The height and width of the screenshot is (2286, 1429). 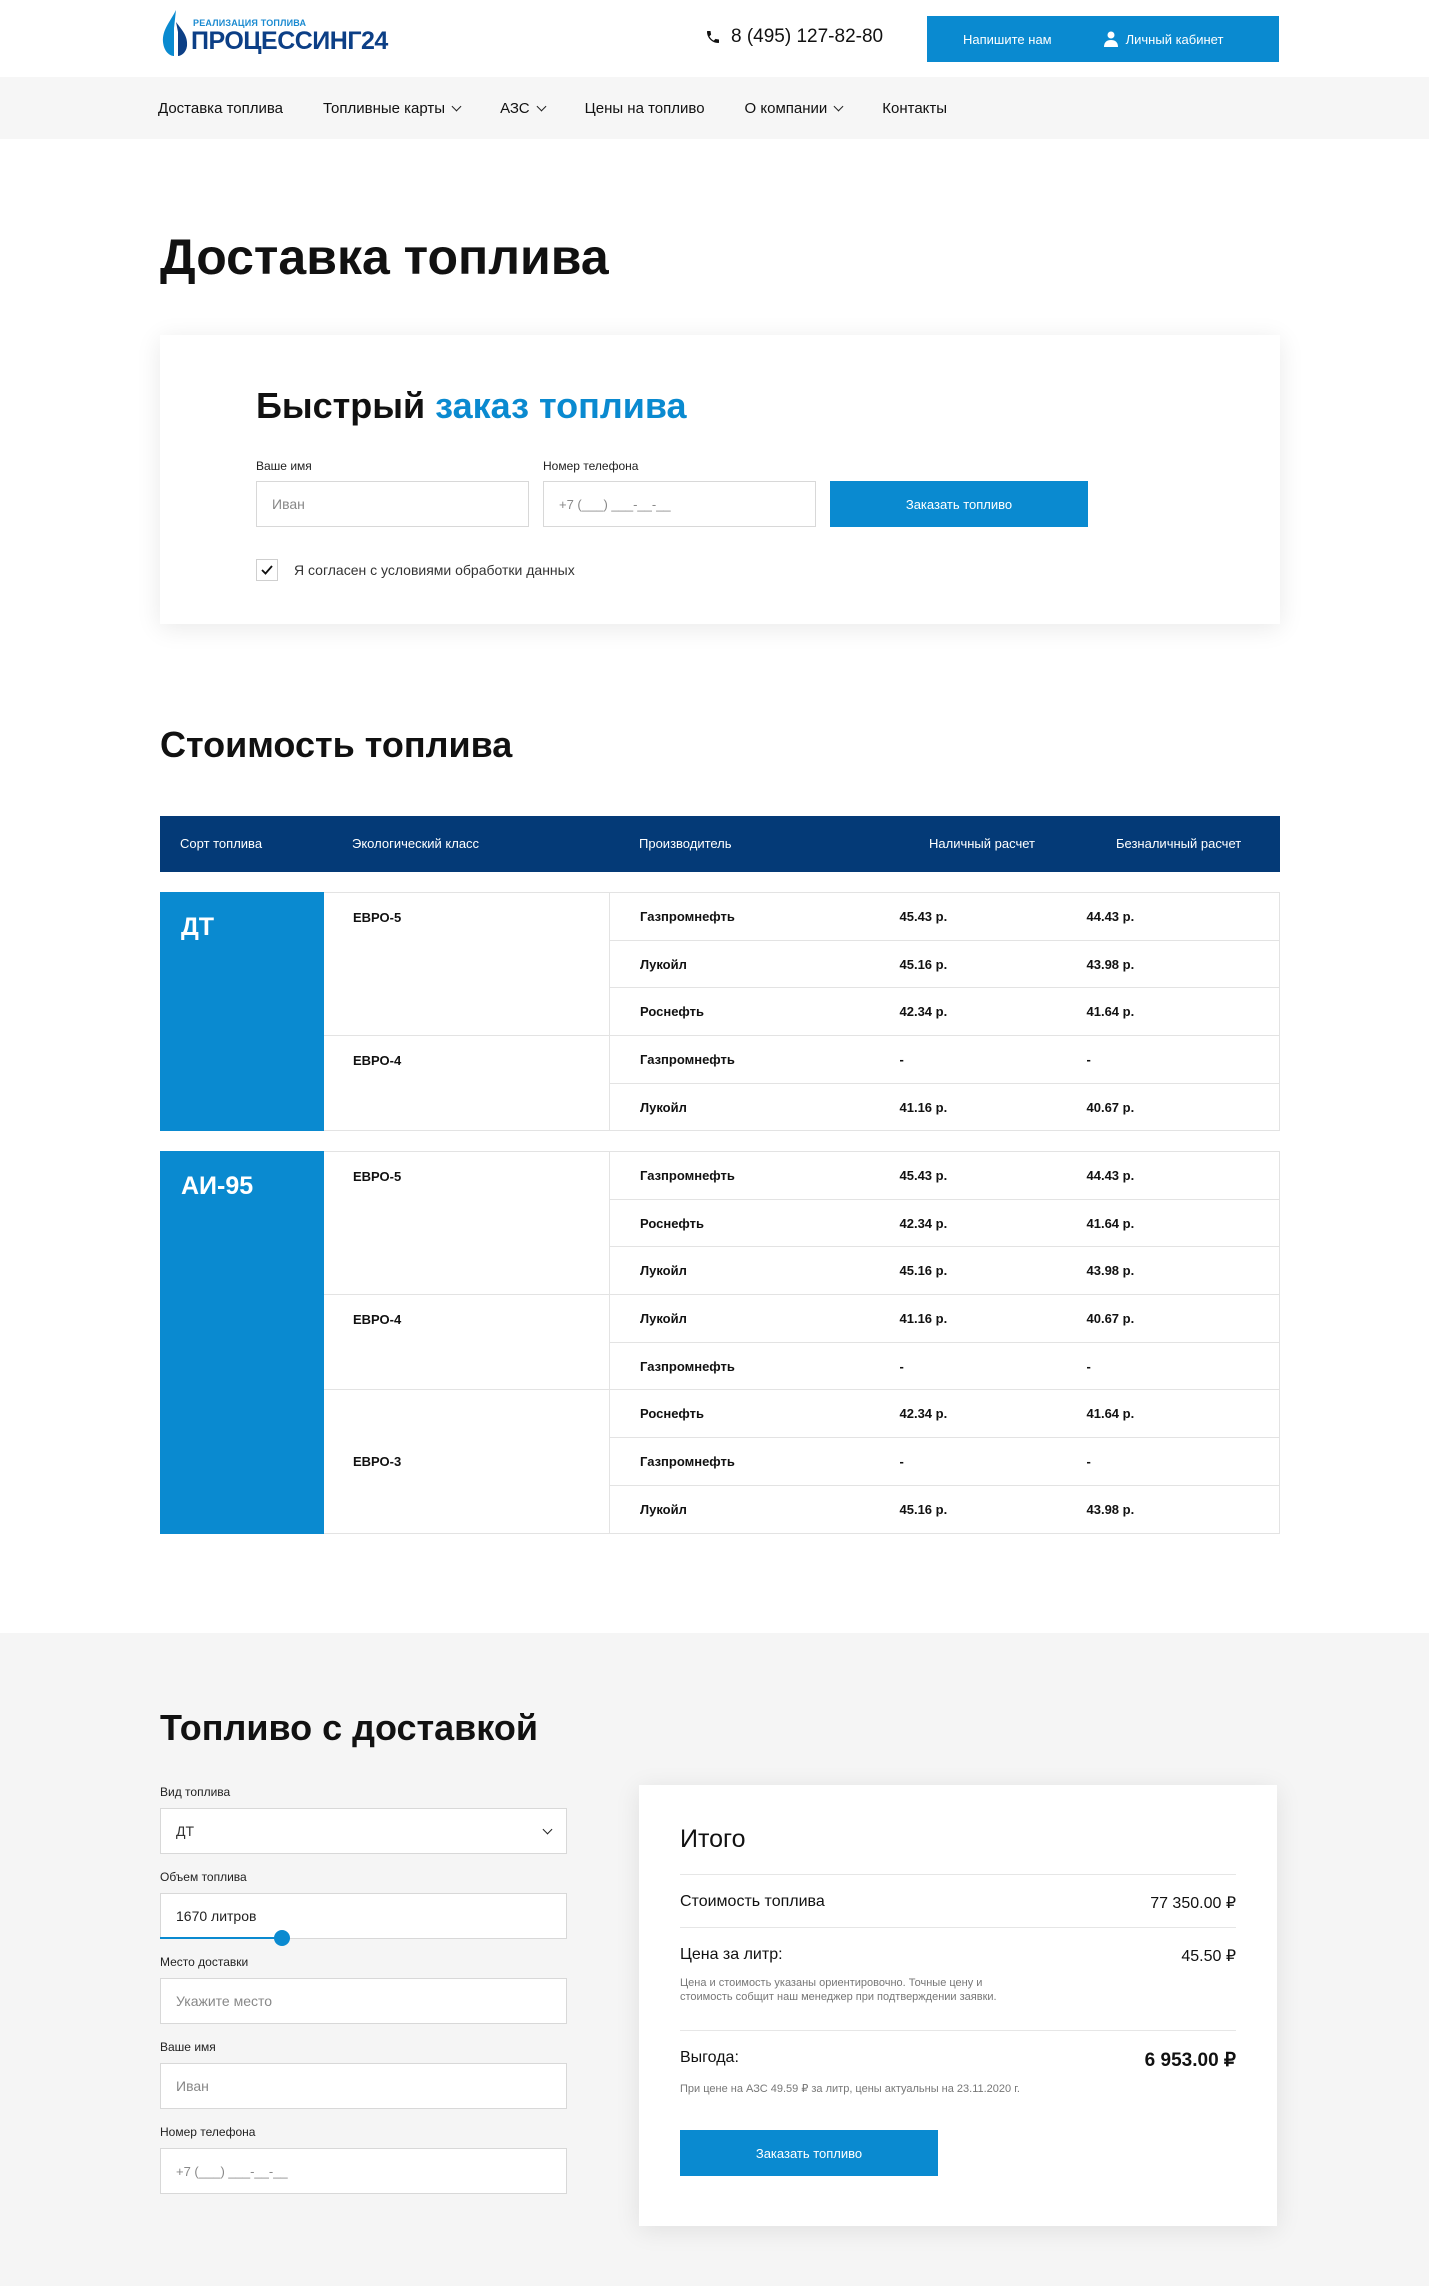 I want to click on nav-delivery: Доставка топлива, so click(x=220, y=108).